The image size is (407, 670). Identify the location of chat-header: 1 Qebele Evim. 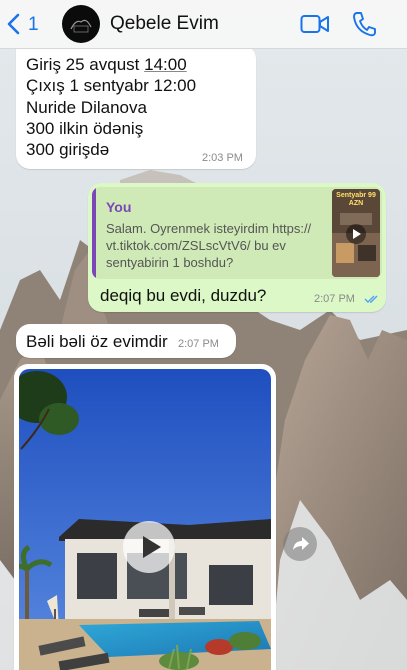
(203, 24).